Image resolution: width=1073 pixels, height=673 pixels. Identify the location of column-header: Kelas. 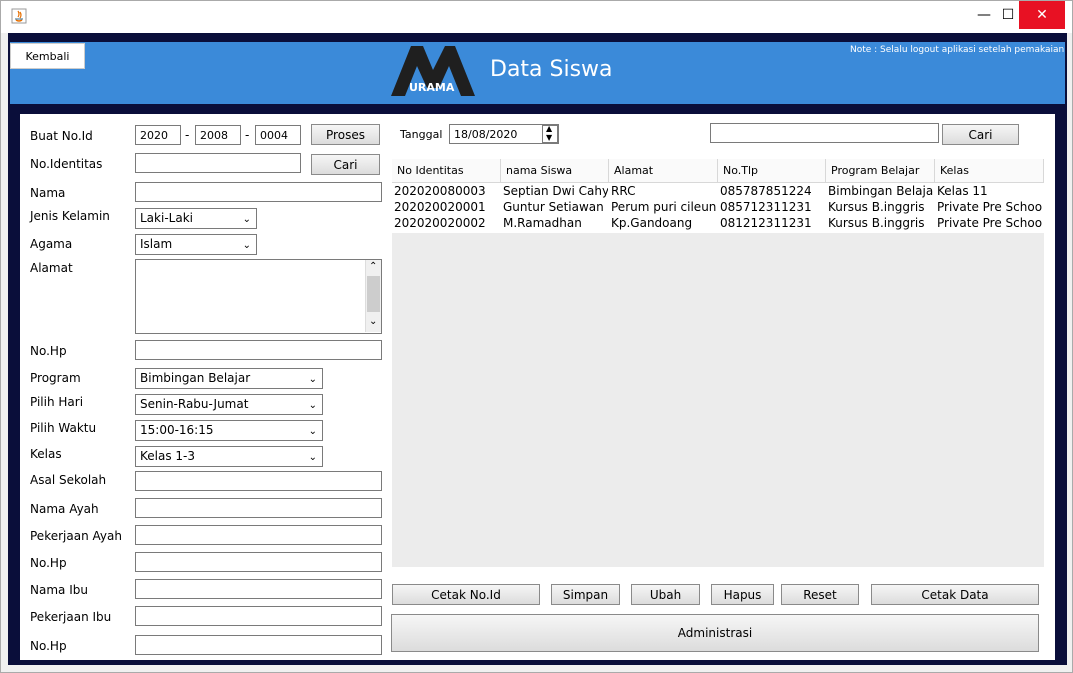
(989, 171).